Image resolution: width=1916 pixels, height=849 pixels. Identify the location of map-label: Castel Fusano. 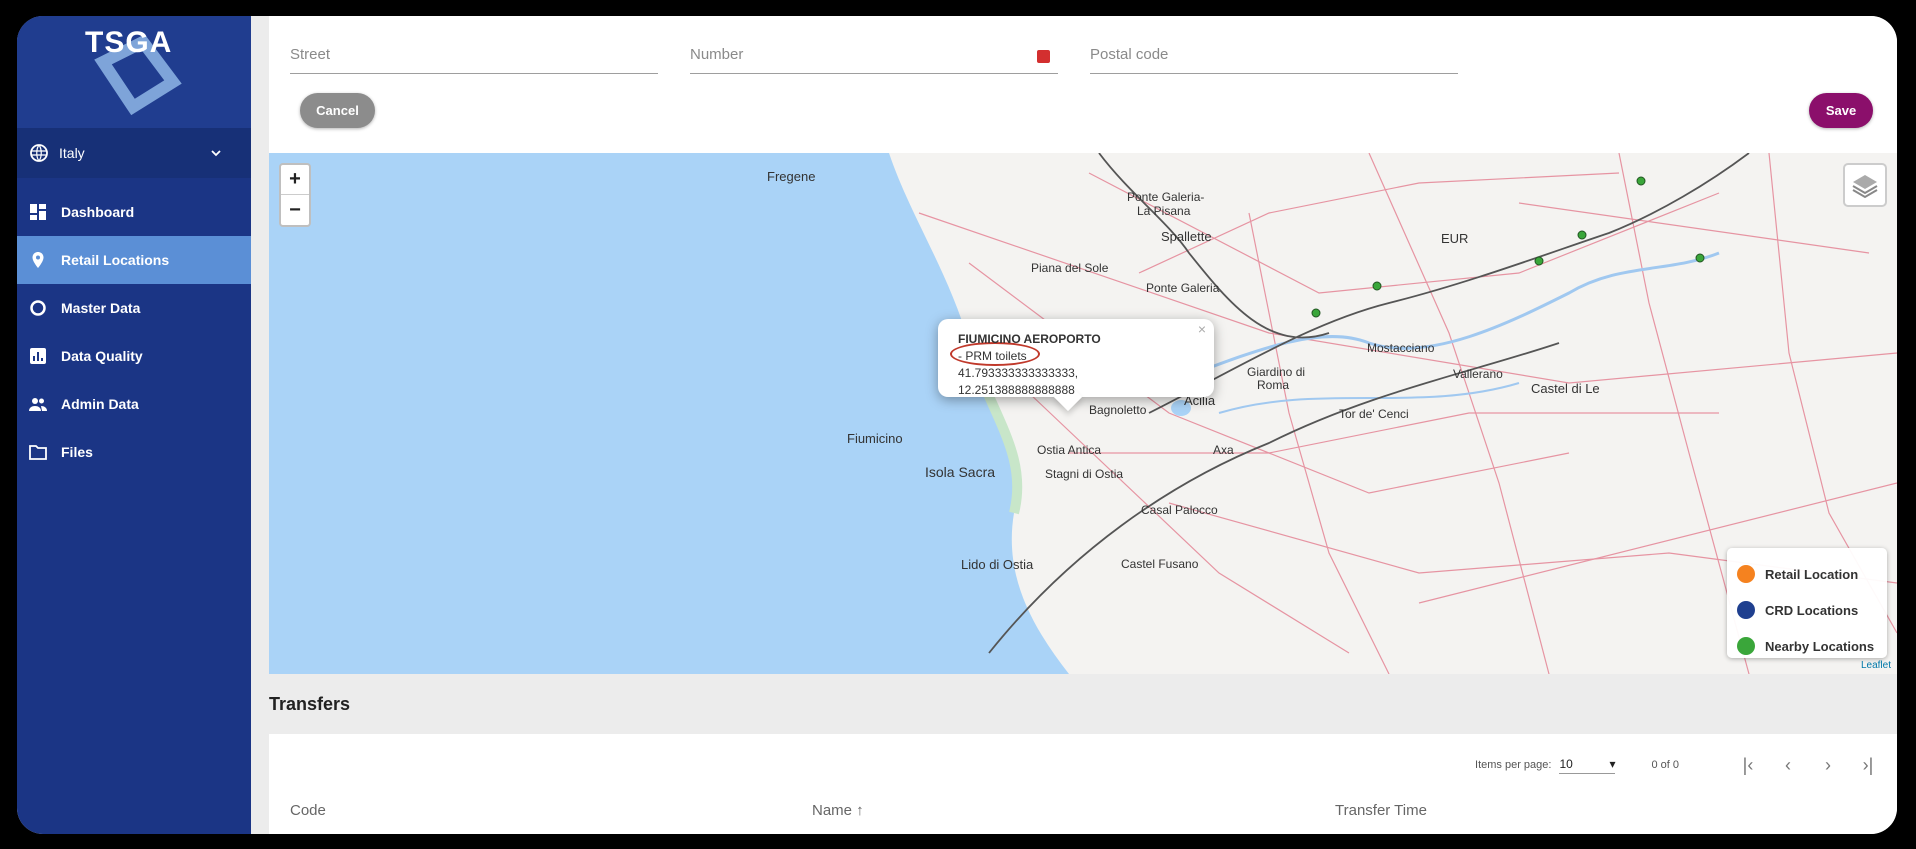
(1160, 564).